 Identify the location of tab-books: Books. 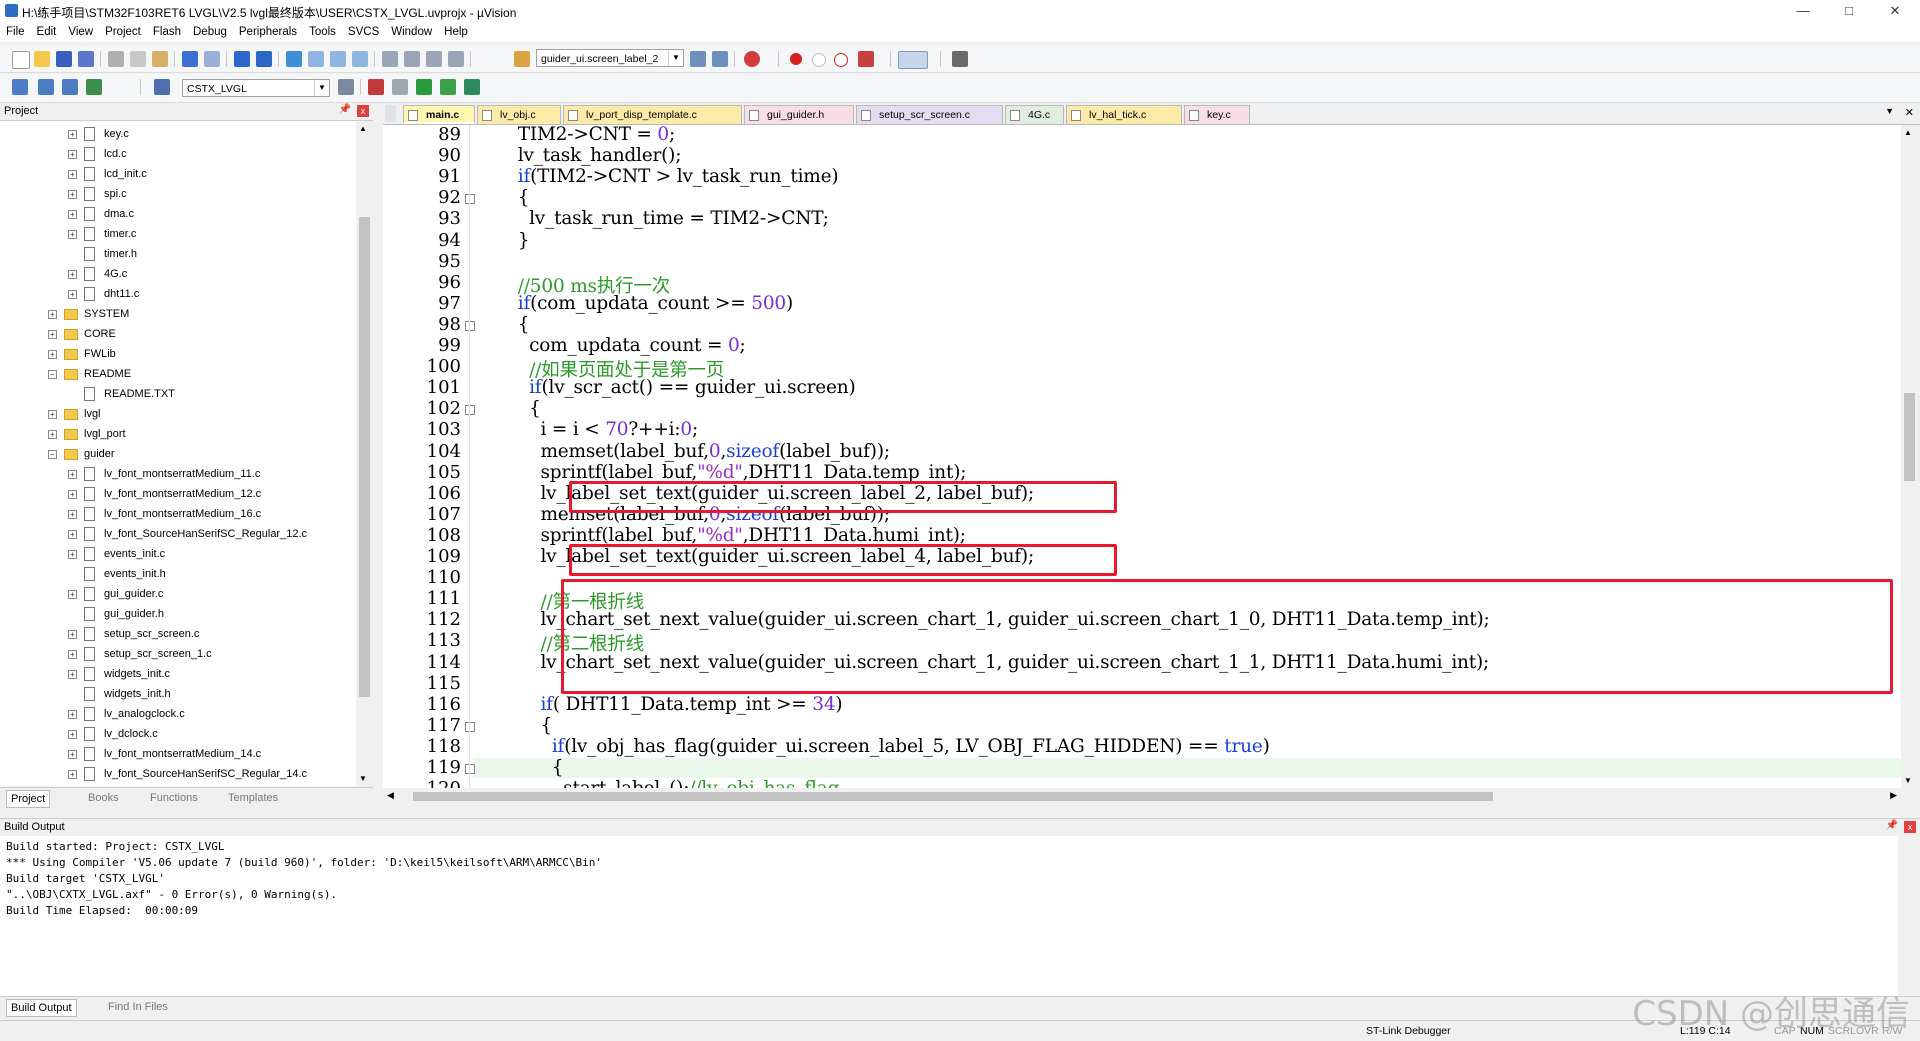
(103, 798).